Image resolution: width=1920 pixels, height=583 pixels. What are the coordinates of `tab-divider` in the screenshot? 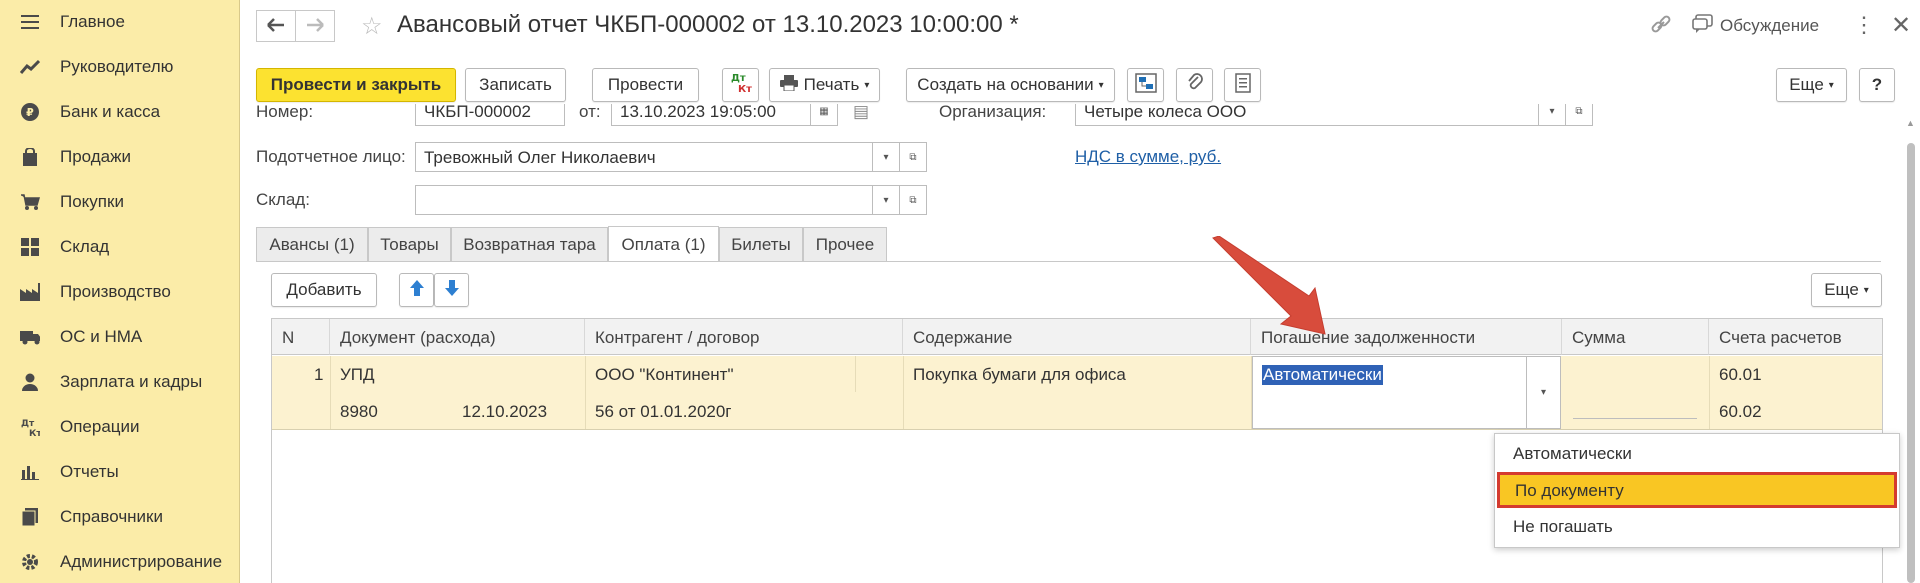 It's located at (1068, 261).